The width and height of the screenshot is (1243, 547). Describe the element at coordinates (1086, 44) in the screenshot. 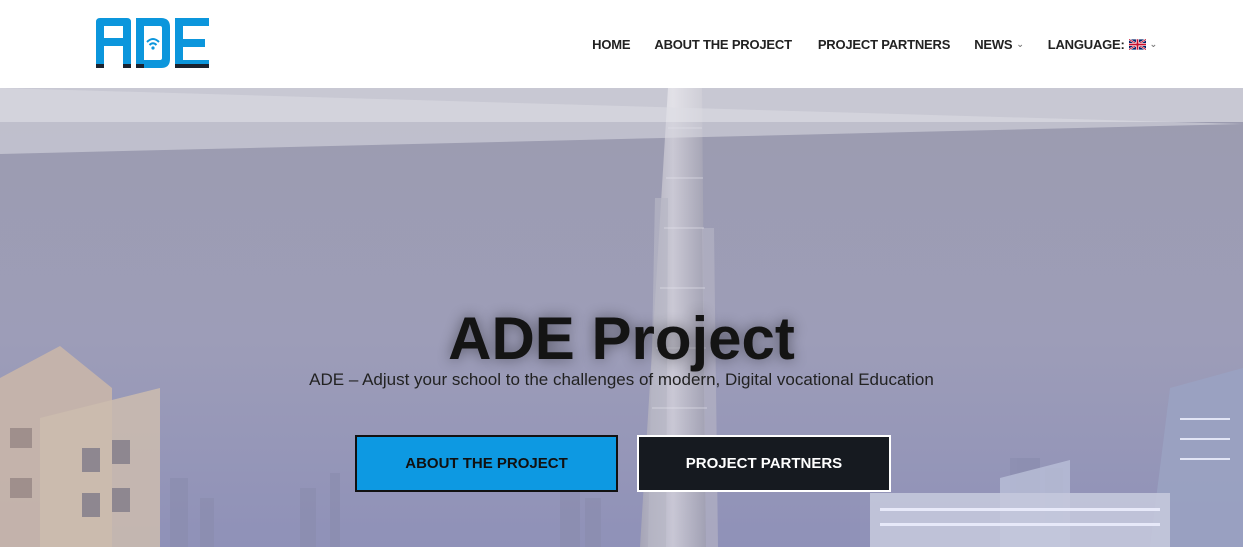

I see `nav-language-label: LANGUAGE:` at that location.